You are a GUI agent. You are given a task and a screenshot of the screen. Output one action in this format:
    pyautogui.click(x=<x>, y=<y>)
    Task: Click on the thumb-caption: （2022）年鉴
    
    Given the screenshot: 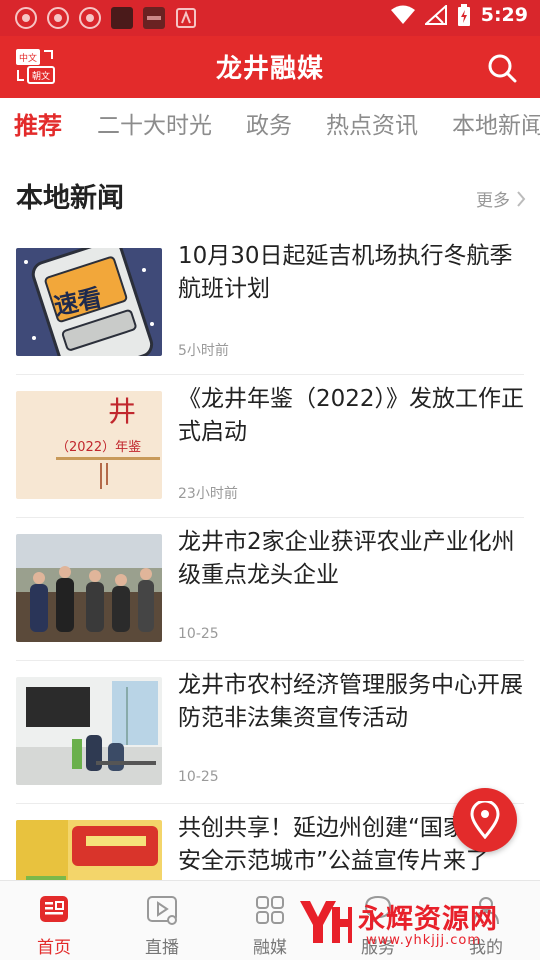 What is the action you would take?
    pyautogui.click(x=98, y=447)
    